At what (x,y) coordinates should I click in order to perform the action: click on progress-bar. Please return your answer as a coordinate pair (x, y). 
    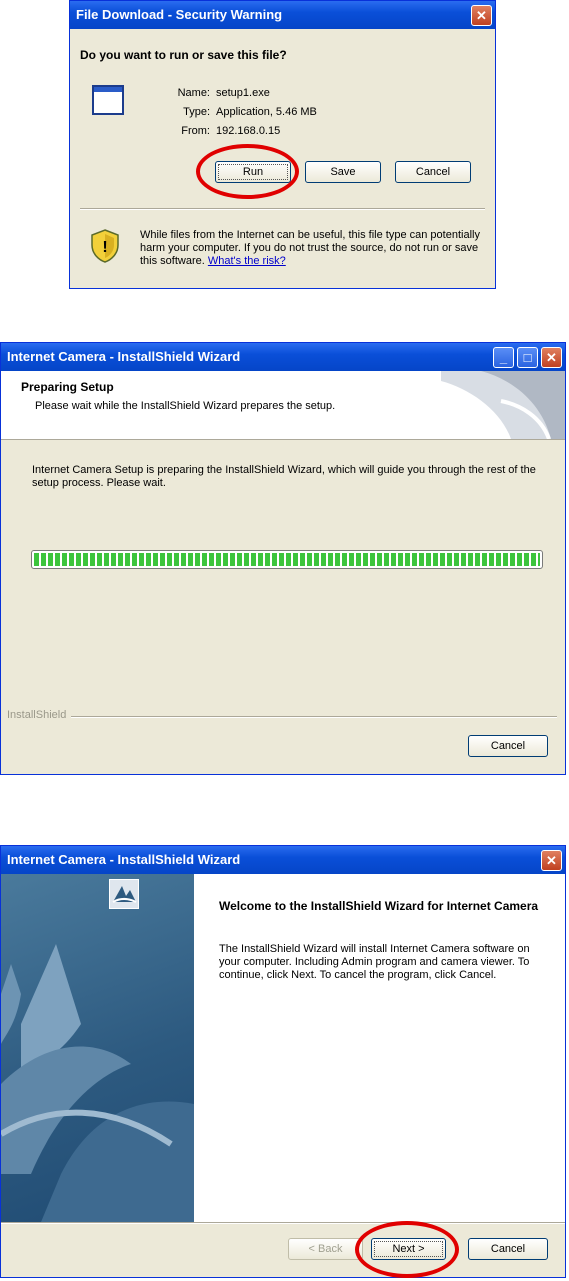
    Looking at the image, I should click on (287, 559).